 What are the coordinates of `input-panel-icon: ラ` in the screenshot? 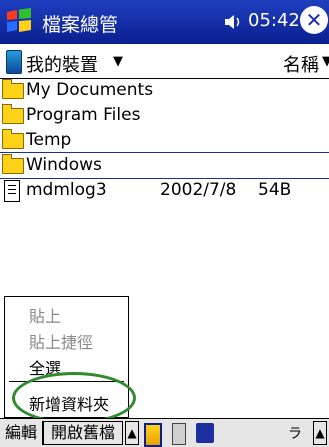 It's located at (295, 433).